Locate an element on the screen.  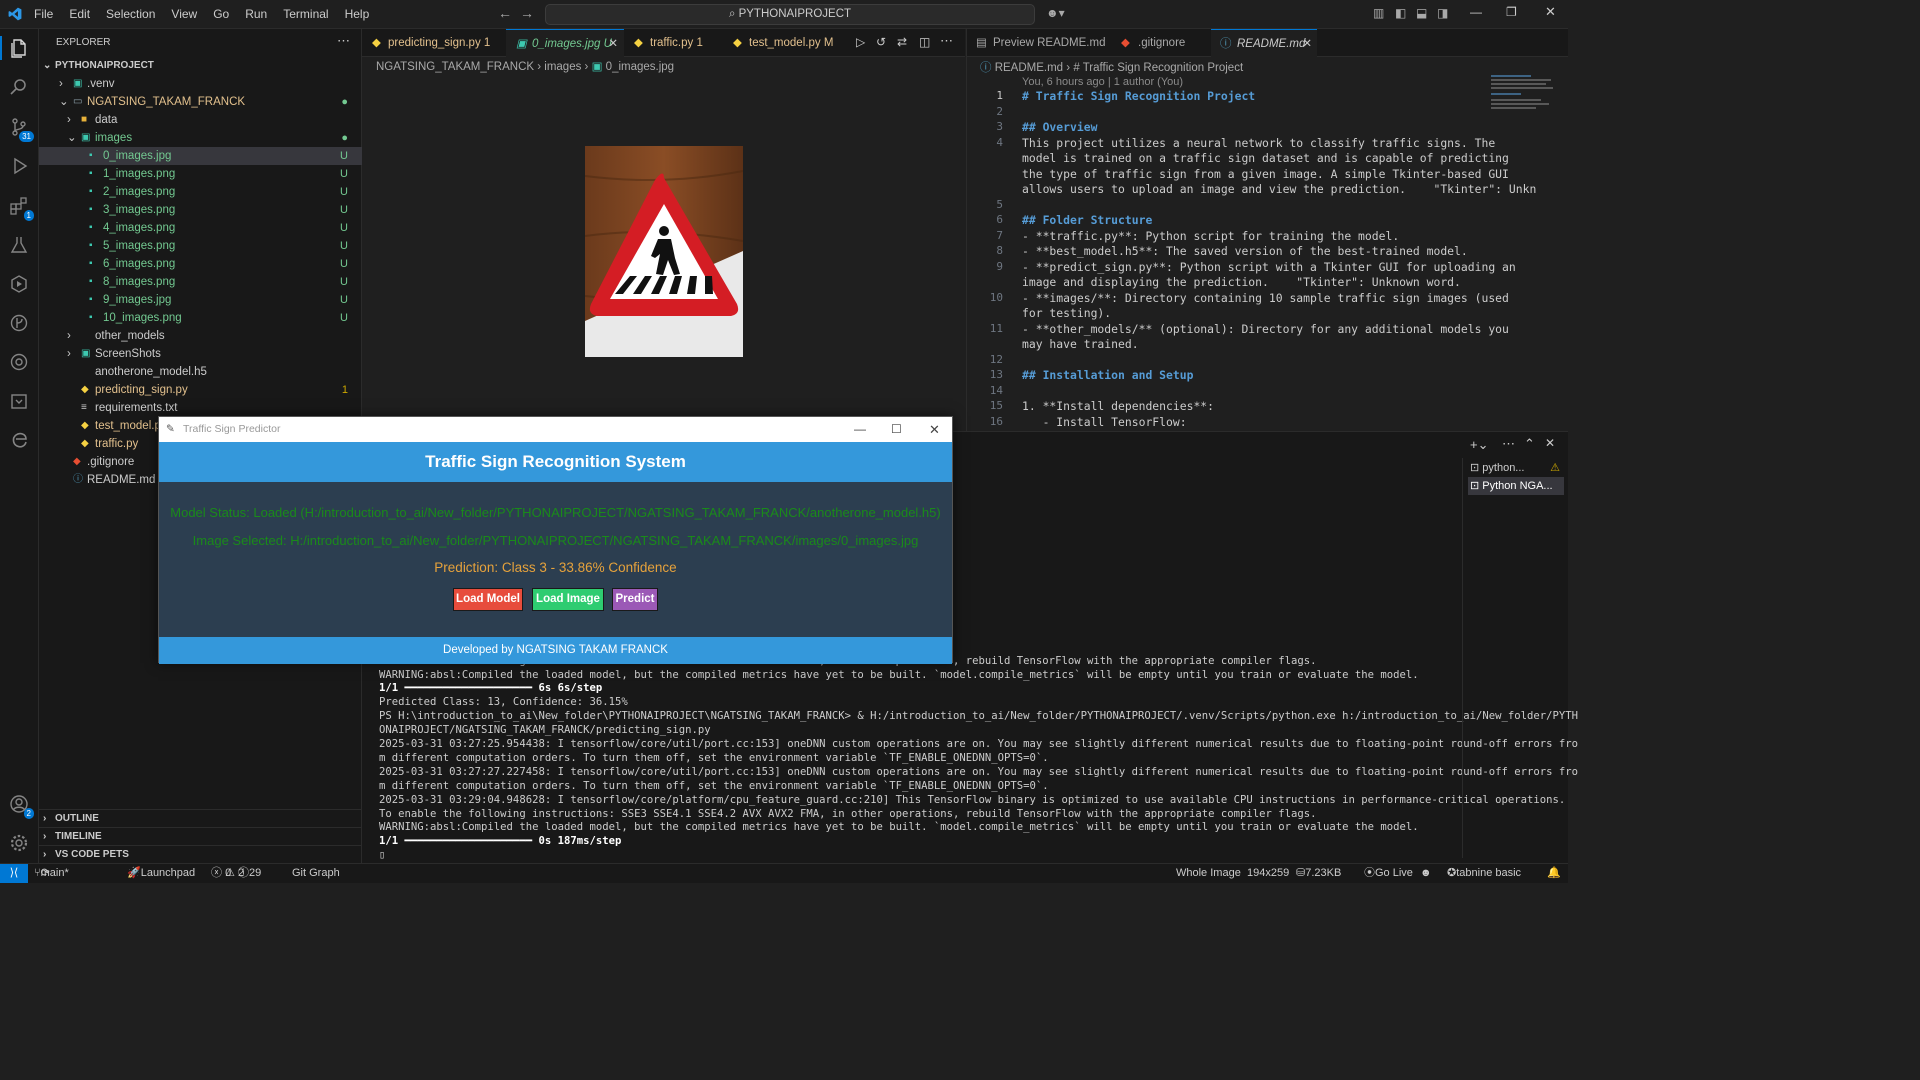
search-activity-icon is located at coordinates (19, 87).